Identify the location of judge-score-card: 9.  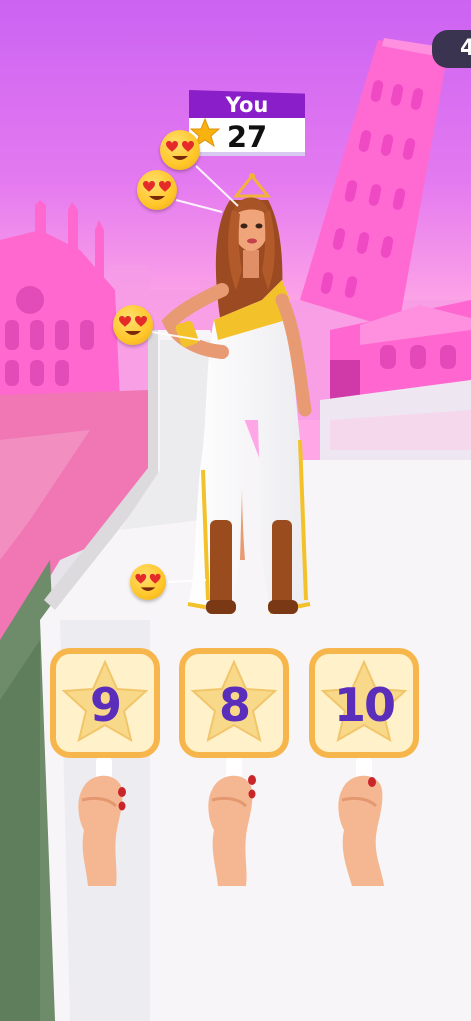
(105, 703).